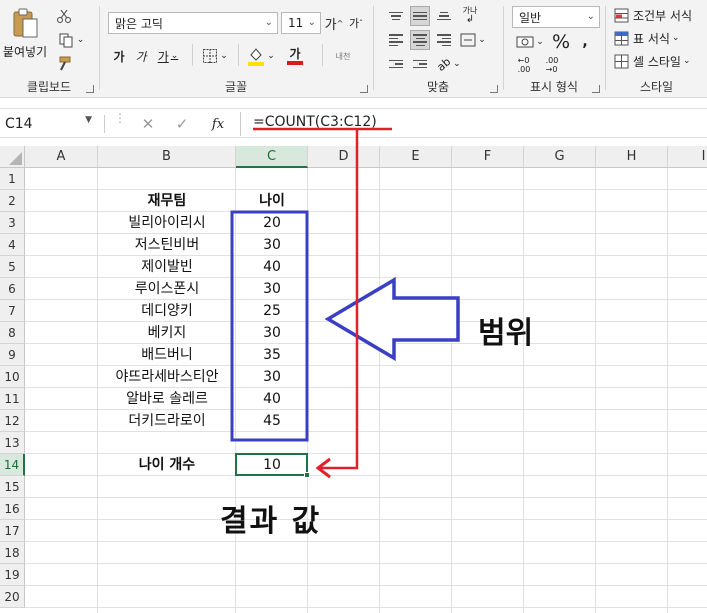 The image size is (707, 613). Describe the element at coordinates (271, 521) in the screenshot. I see `result-label: 결과 값` at that location.